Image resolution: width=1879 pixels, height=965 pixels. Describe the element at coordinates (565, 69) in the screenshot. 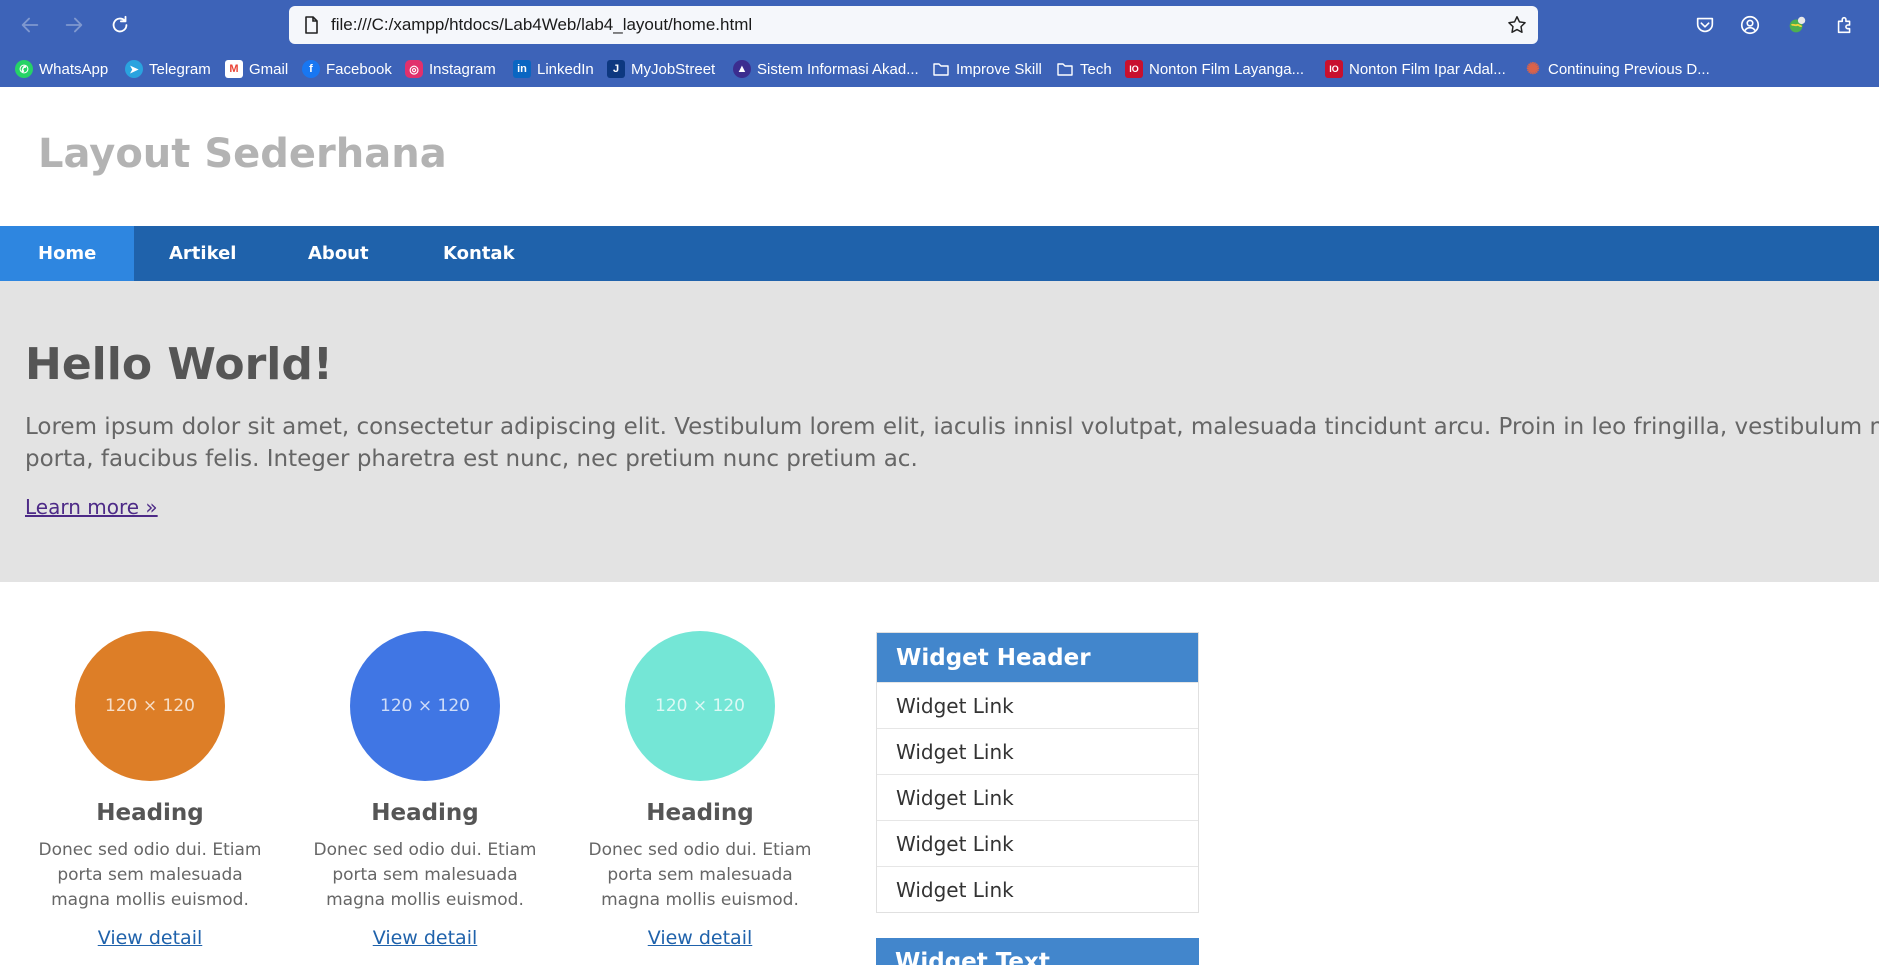

I see `bookmark-label: LinkedIn` at that location.